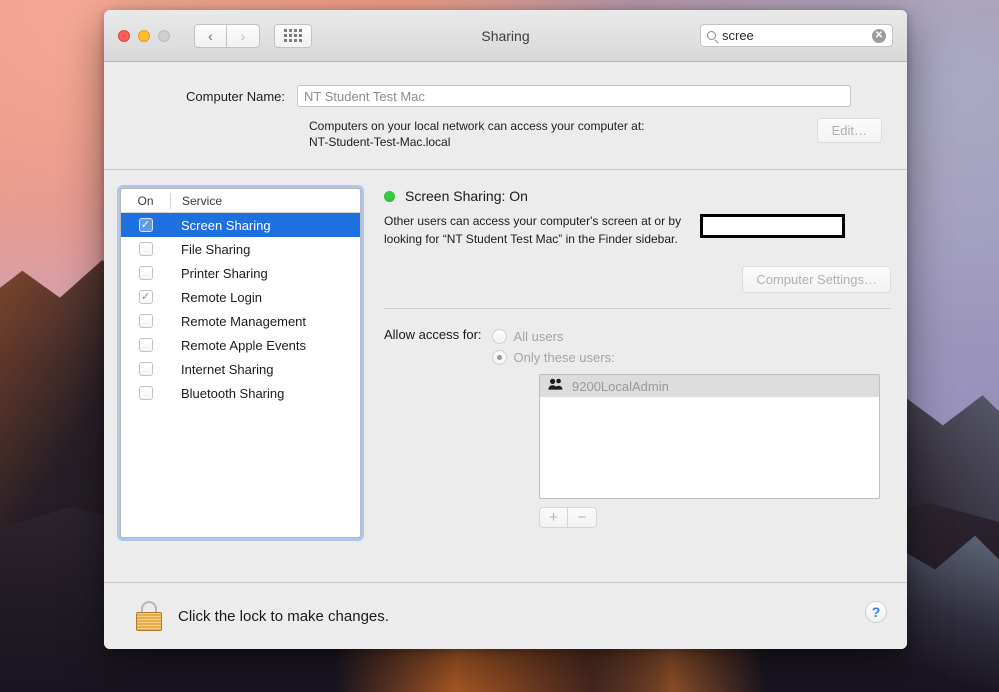  What do you see at coordinates (620, 386) in the screenshot?
I see `user-name-label: 9200LocalAdmin` at bounding box center [620, 386].